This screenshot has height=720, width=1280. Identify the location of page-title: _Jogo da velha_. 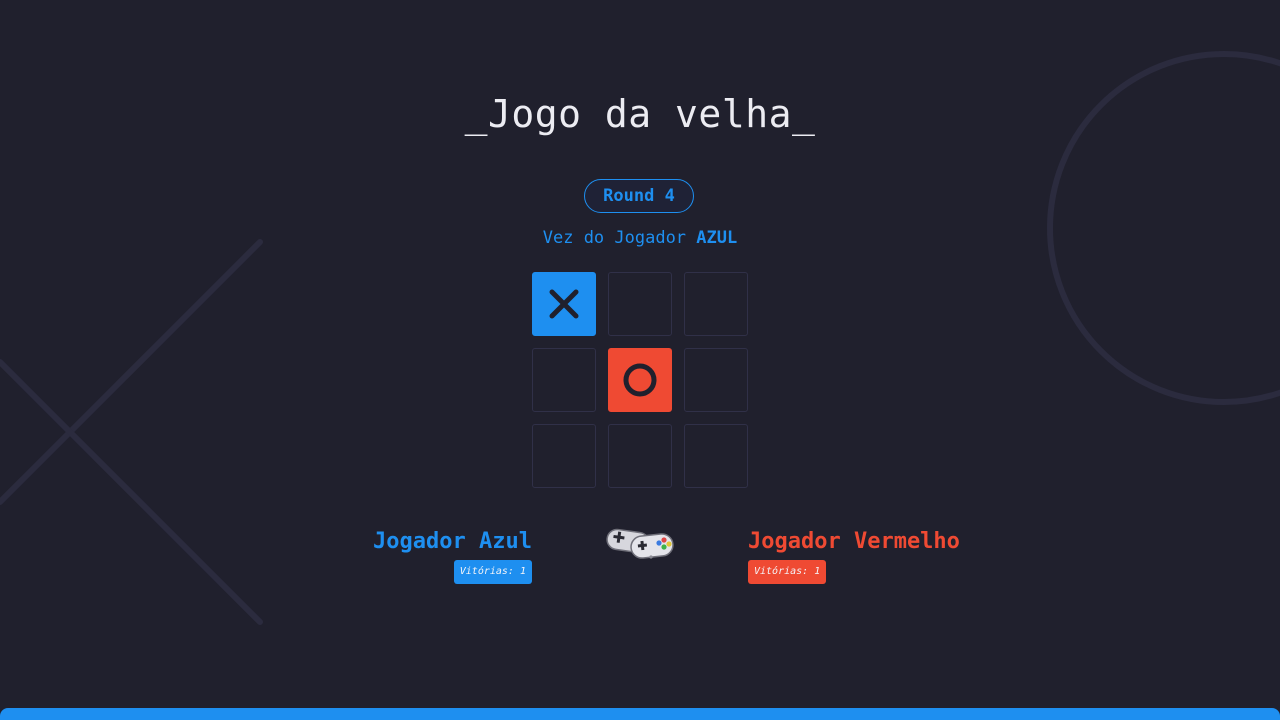
(640, 114).